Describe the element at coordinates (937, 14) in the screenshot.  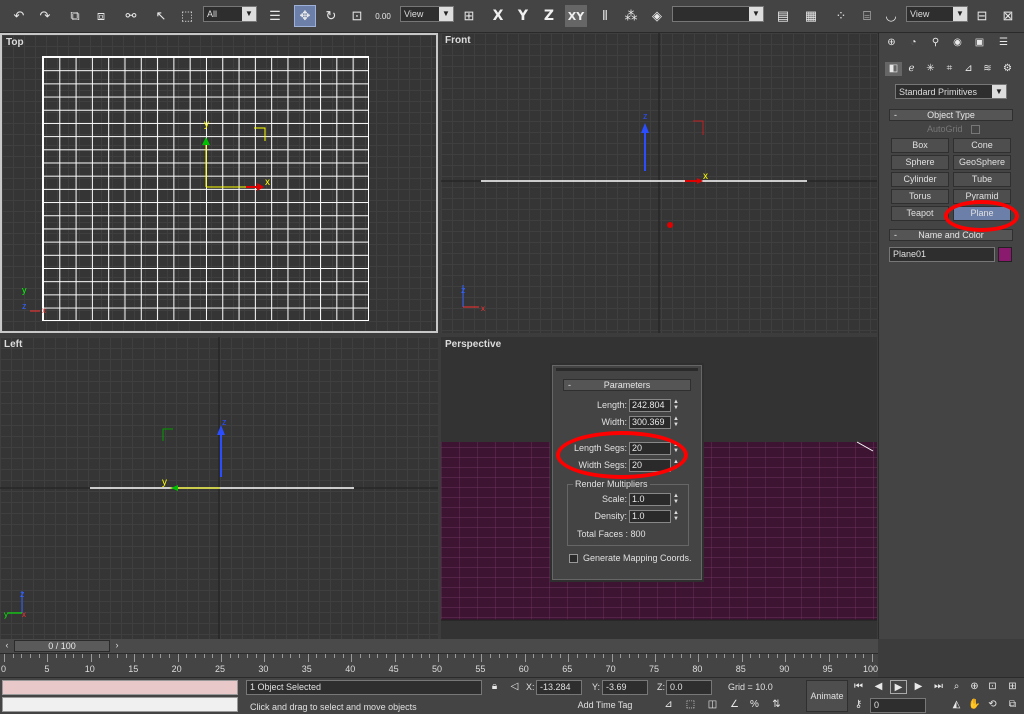
I see `render-type-dropdown: View ▼` at that location.